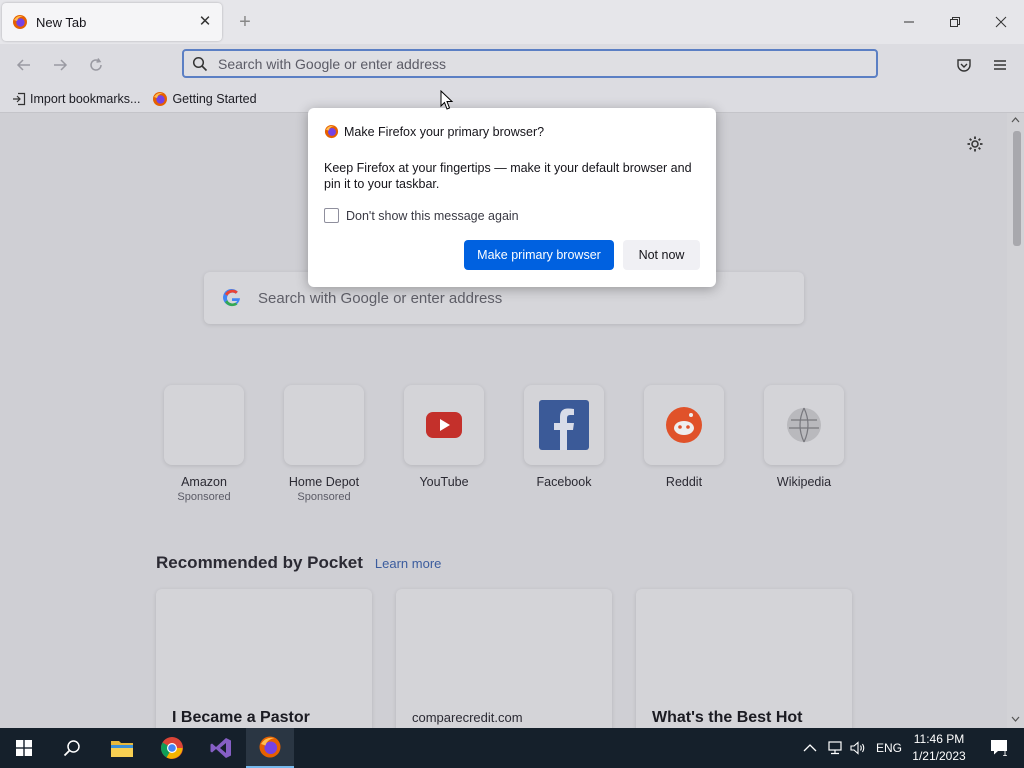 The width and height of the screenshot is (1024, 768). Describe the element at coordinates (1015, 420) in the screenshot. I see `page-scrollbar` at that location.